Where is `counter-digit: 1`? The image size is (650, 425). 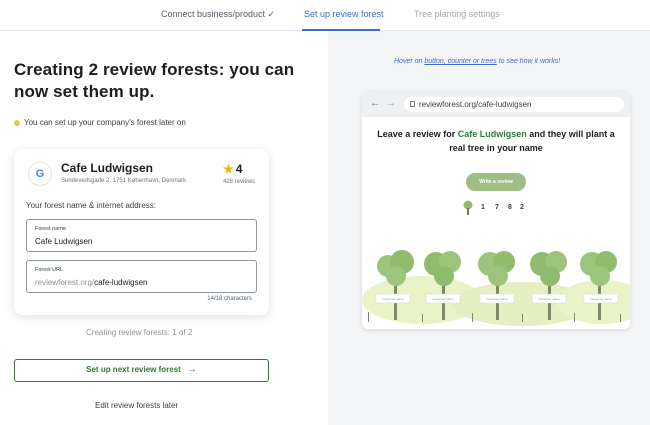 counter-digit: 1 is located at coordinates (483, 207).